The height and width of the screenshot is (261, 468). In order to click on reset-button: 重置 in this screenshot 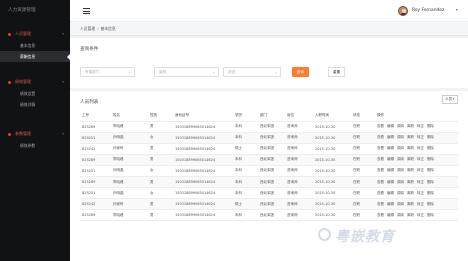, I will do `click(336, 72)`.